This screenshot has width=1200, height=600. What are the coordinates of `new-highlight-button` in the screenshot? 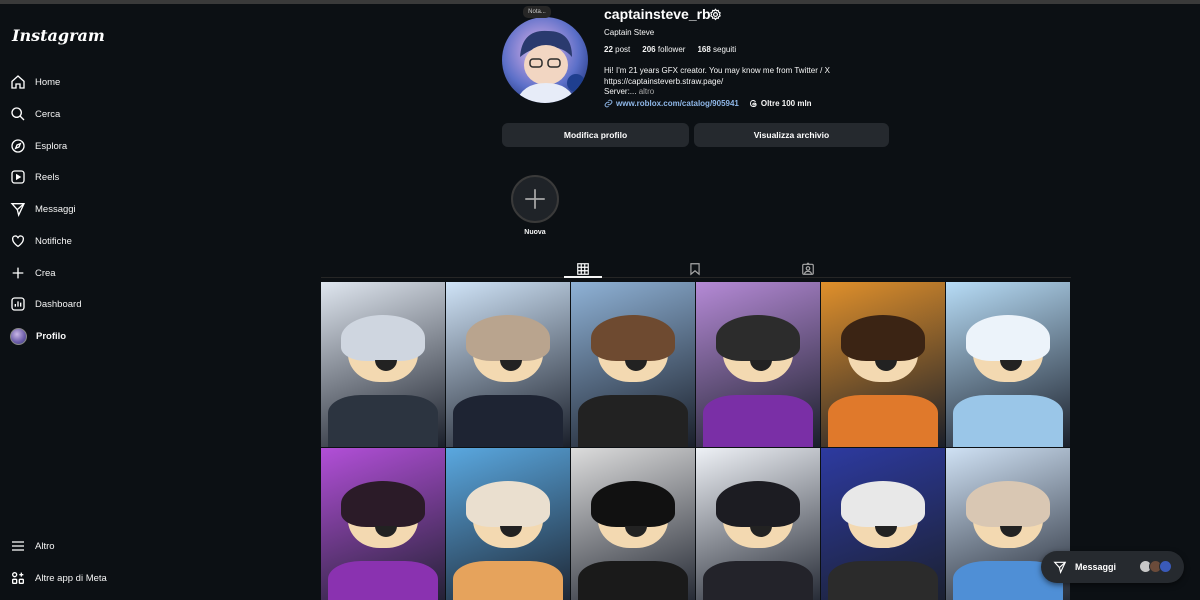 It's located at (535, 199).